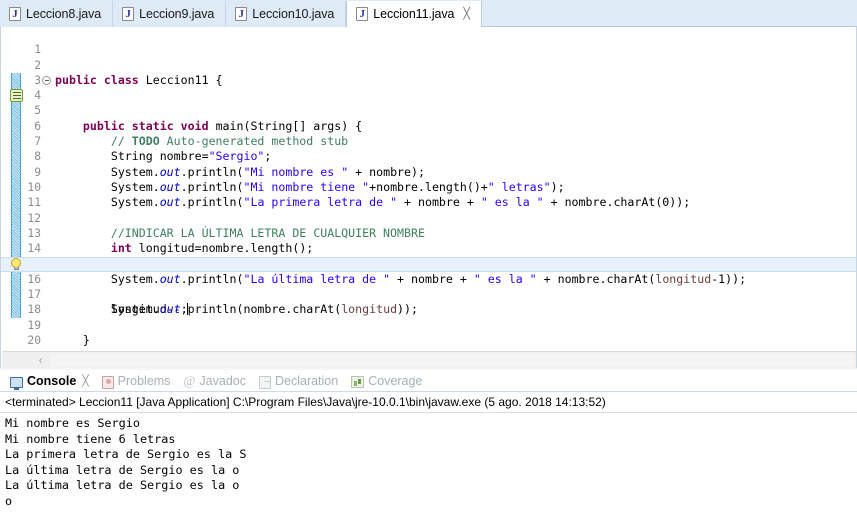 The width and height of the screenshot is (857, 531). Describe the element at coordinates (46, 80) in the screenshot. I see `fold-collapse-icon` at that location.